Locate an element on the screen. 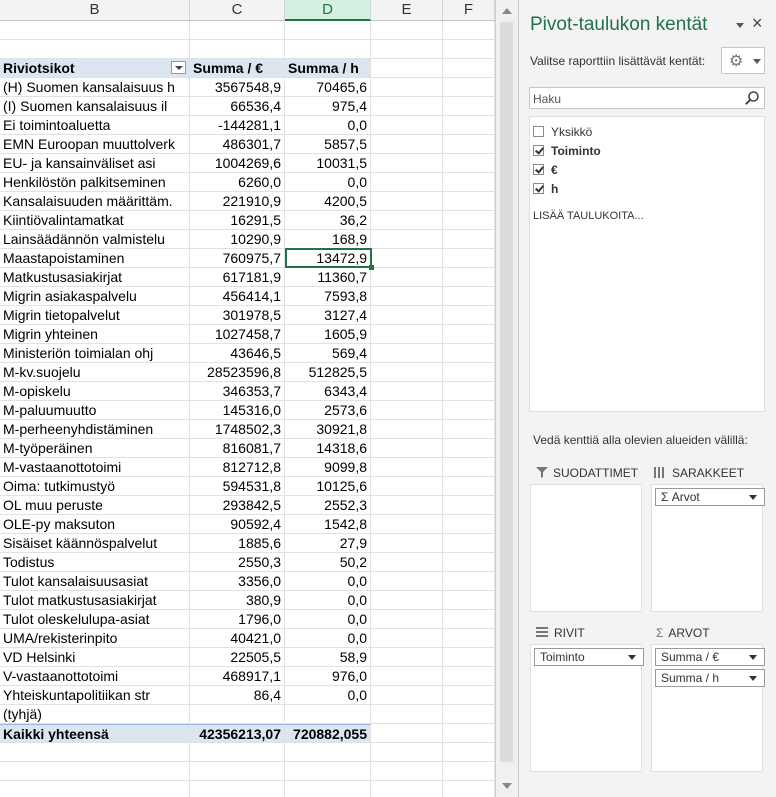 The height and width of the screenshot is (797, 776). grand-total-h: 720882,055 is located at coordinates (328, 733).